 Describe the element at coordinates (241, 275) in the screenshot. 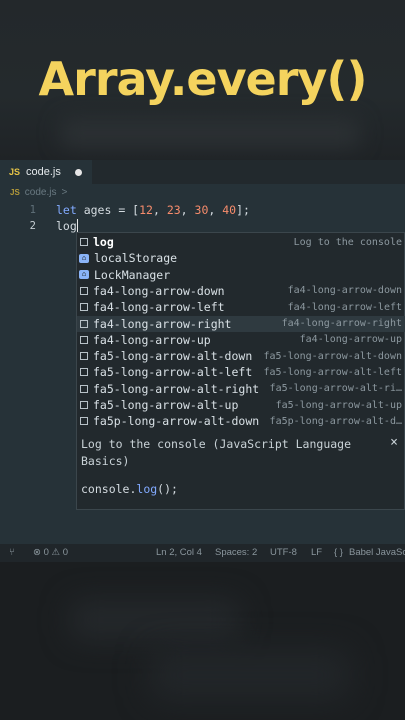

I see `suggestion-item: ⌂ LockManager` at that location.